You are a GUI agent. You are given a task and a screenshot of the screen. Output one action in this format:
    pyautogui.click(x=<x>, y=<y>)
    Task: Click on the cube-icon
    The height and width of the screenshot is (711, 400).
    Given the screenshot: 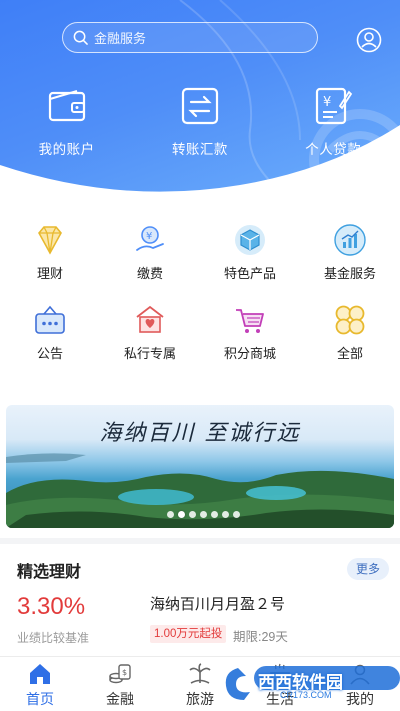 What is the action you would take?
    pyautogui.click(x=250, y=240)
    